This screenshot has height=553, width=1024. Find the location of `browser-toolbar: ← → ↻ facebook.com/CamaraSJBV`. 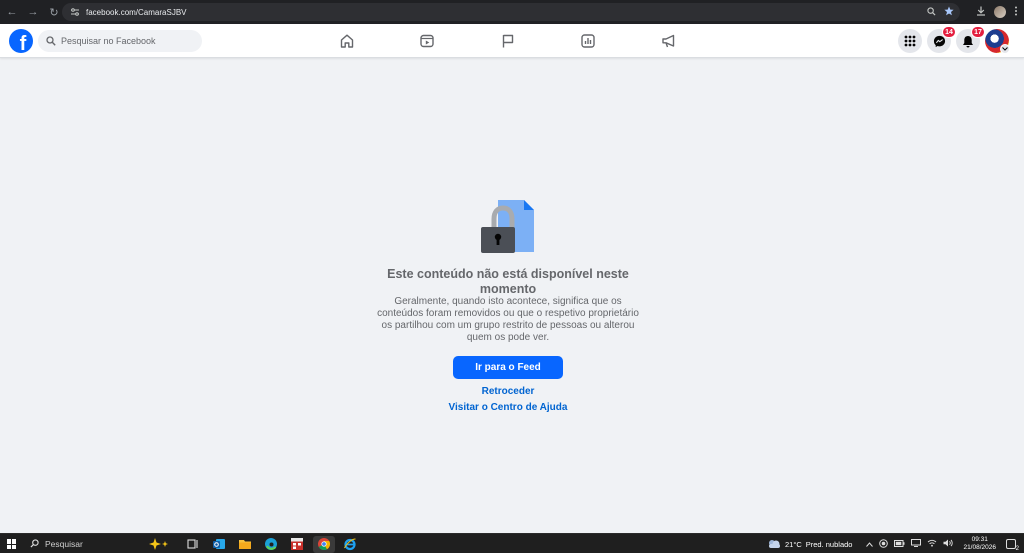

browser-toolbar: ← → ↻ facebook.com/CamaraSJBV is located at coordinates (512, 12).